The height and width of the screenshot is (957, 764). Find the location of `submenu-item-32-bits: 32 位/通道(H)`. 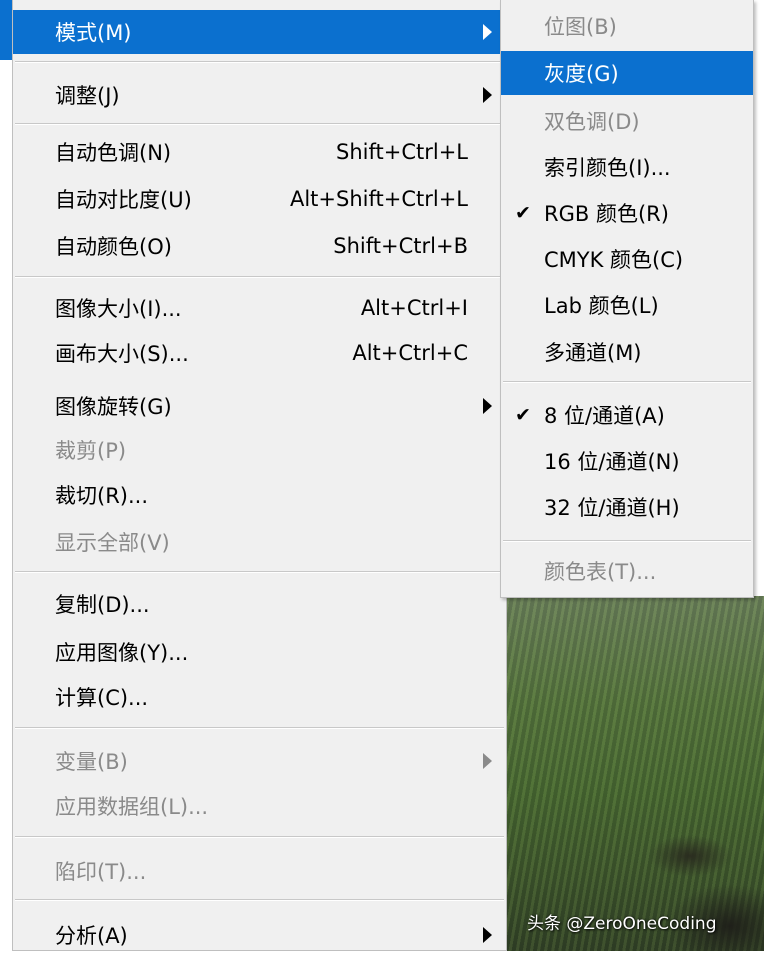

submenu-item-32-bits: 32 位/通道(H) is located at coordinates (627, 507).